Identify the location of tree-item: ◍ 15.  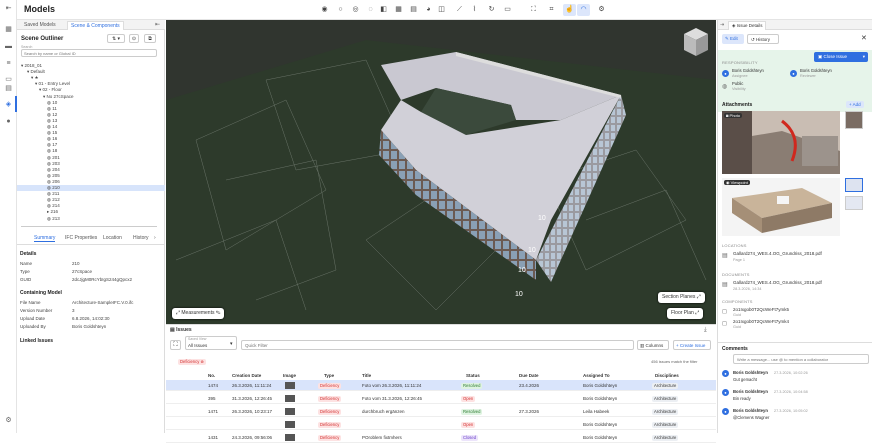
(91, 133).